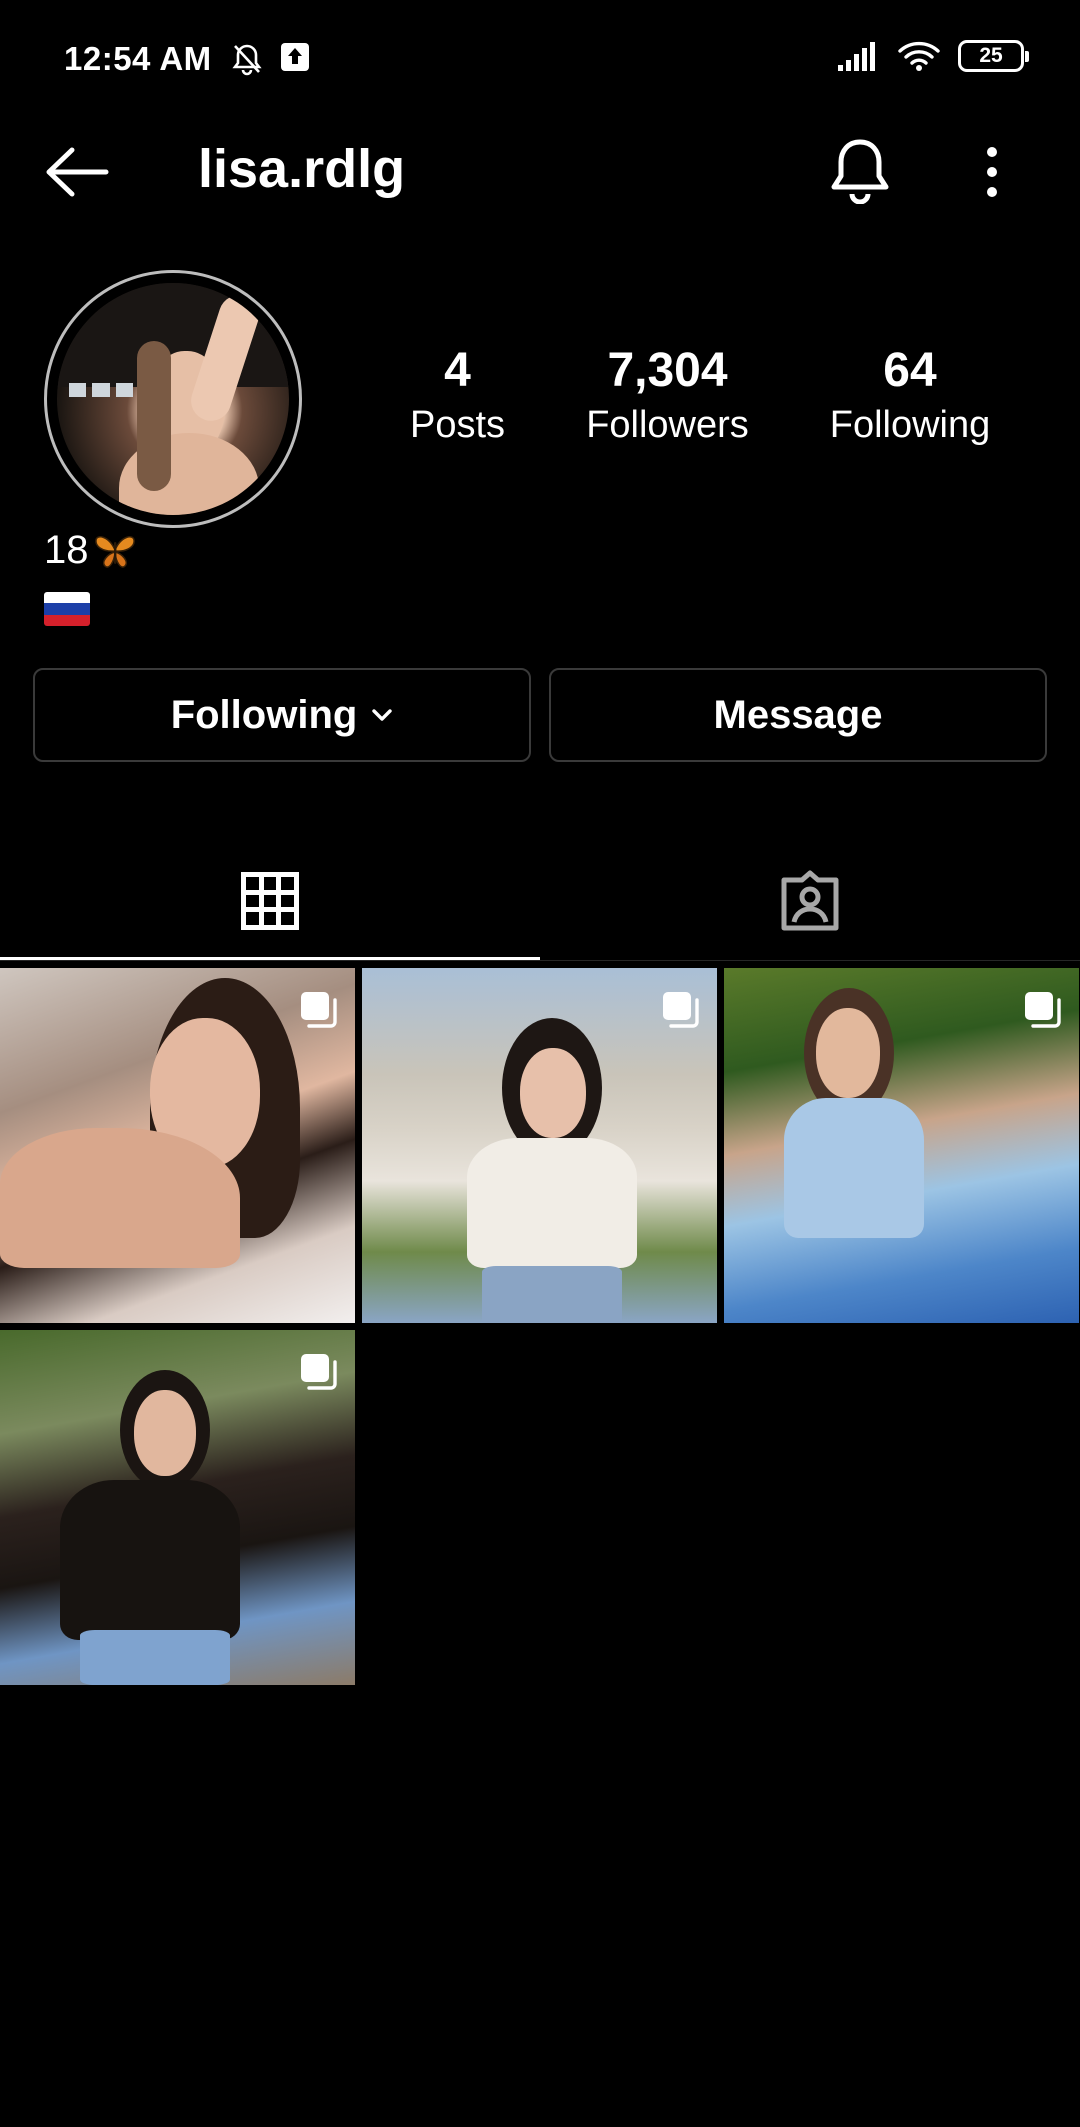 The width and height of the screenshot is (1080, 2127). Describe the element at coordinates (382, 715) in the screenshot. I see `chevron-down-icon` at that location.